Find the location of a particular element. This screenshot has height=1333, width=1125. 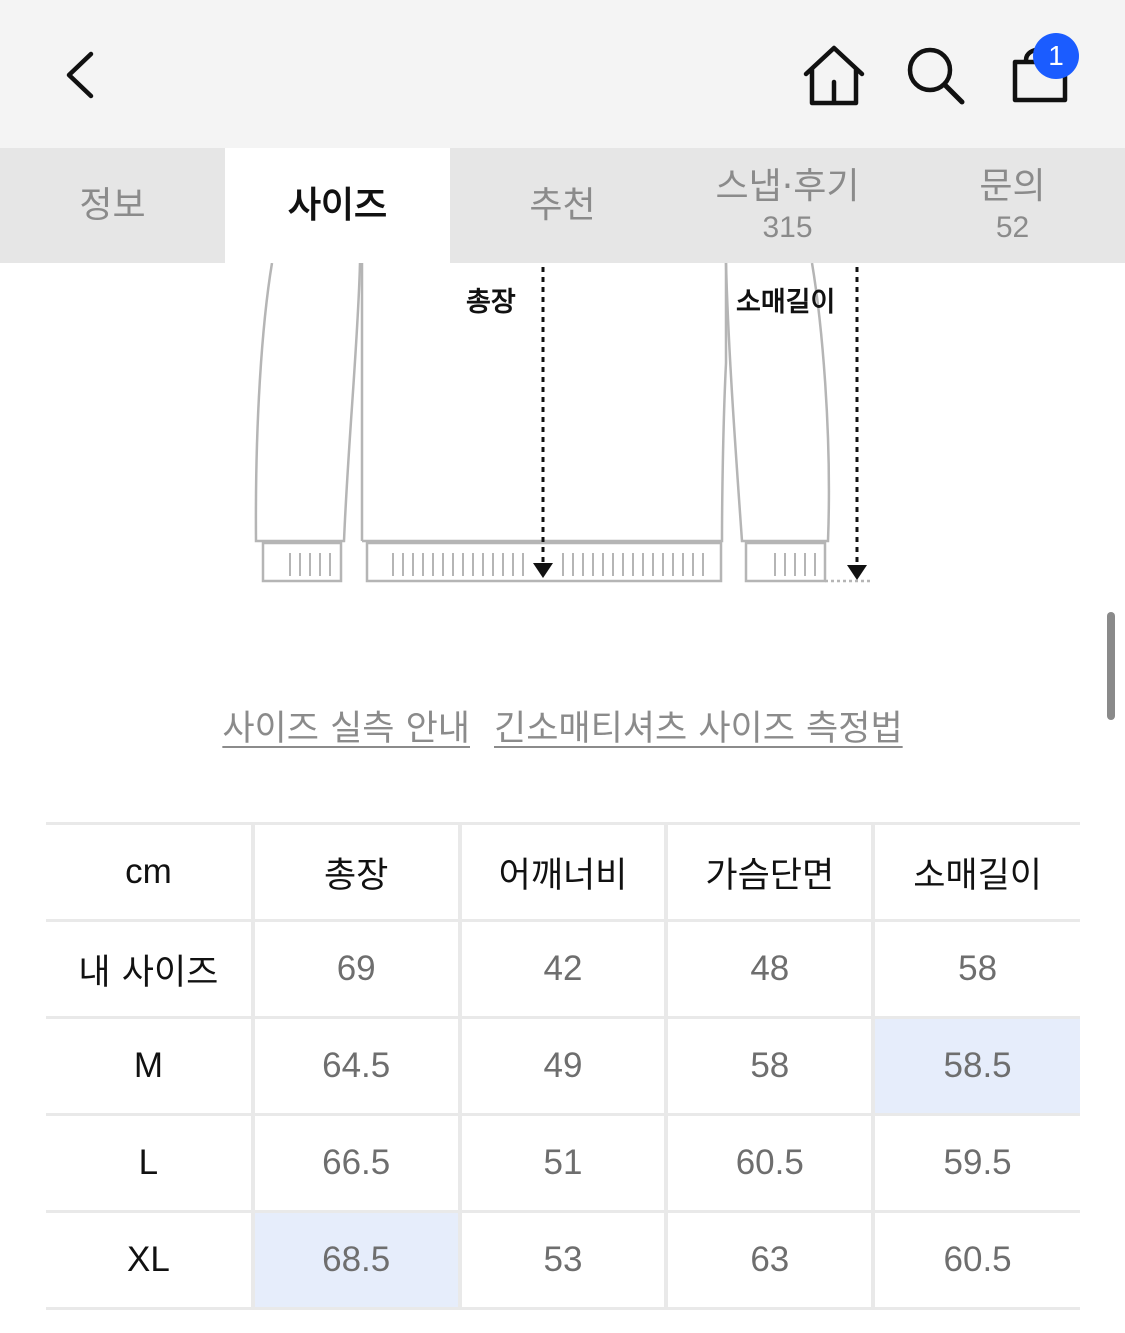

table-cell: 42 is located at coordinates (564, 969).